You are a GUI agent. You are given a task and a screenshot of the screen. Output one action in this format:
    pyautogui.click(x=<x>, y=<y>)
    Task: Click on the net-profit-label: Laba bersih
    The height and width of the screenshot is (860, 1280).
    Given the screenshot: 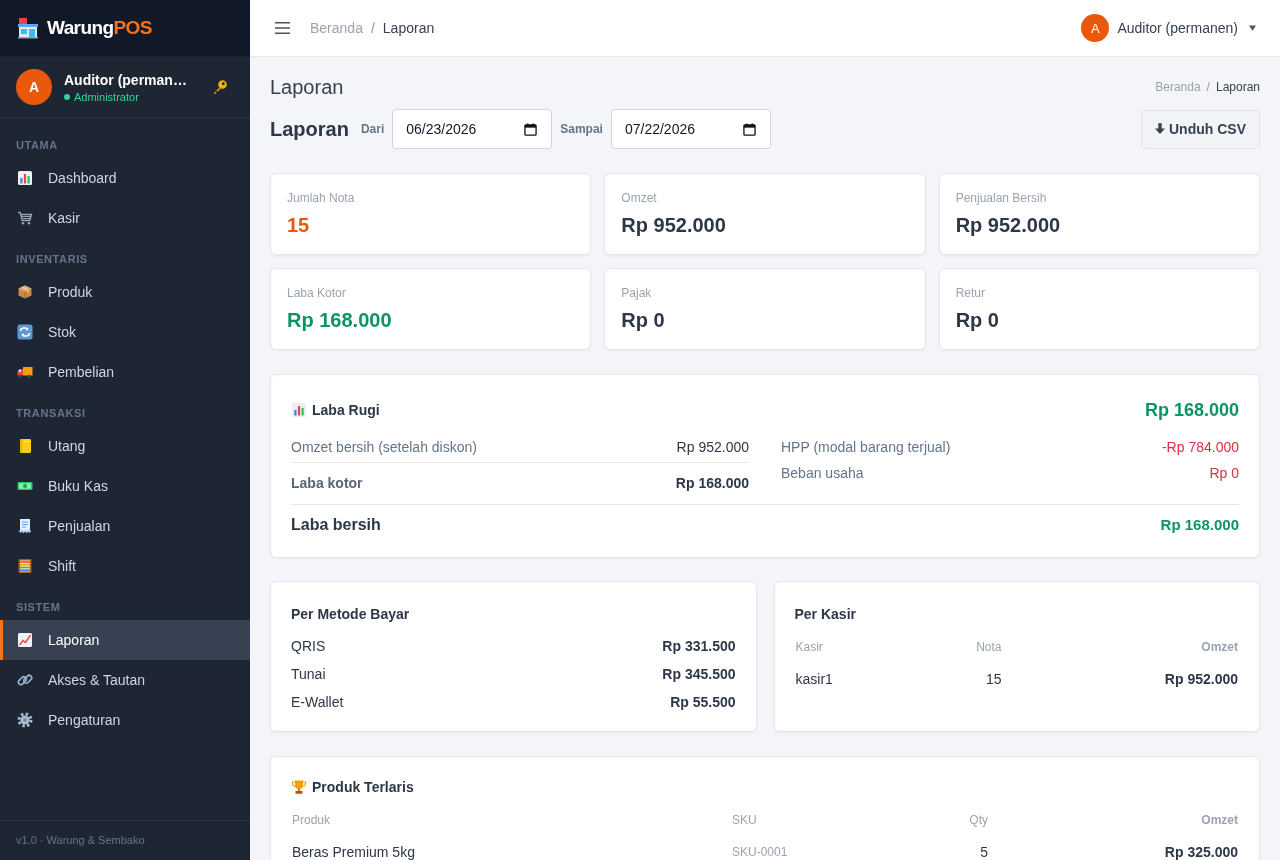 What is the action you would take?
    pyautogui.click(x=336, y=525)
    